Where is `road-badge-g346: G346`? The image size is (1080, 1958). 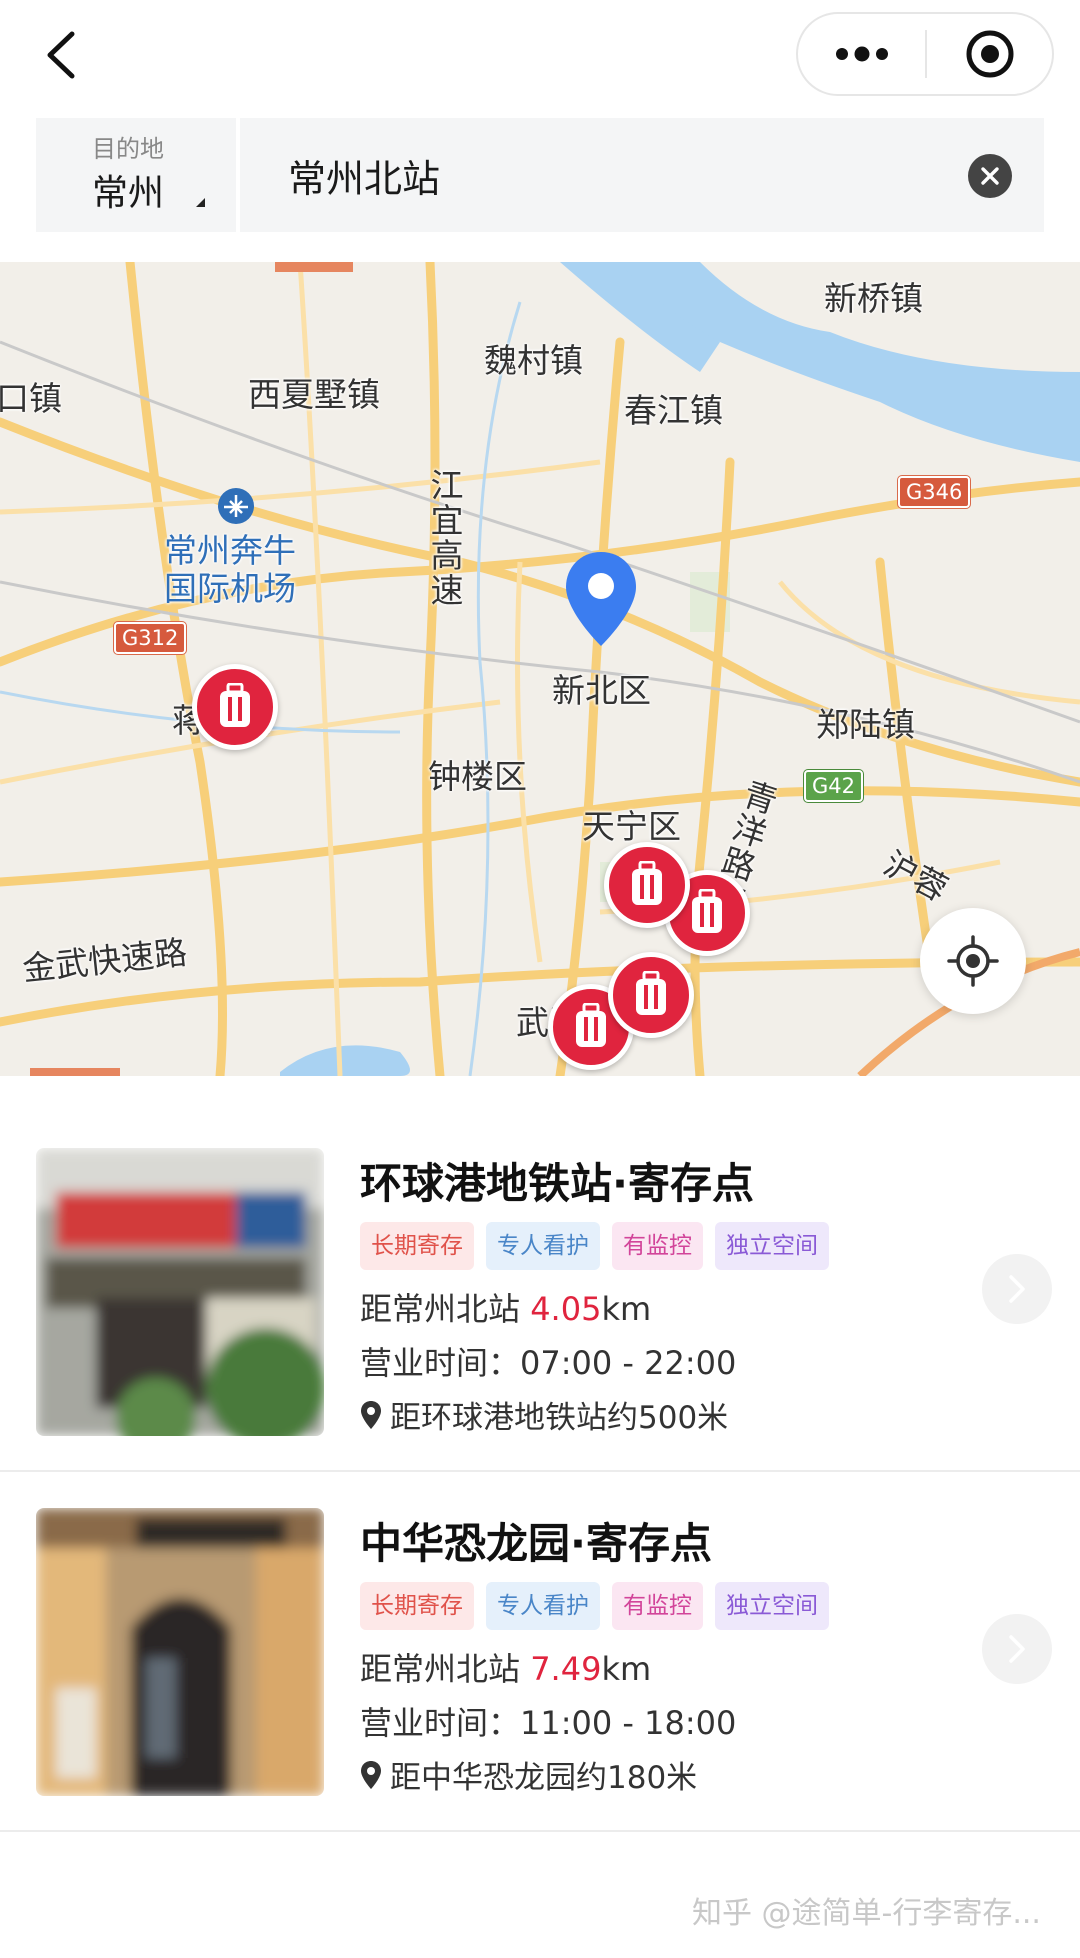 road-badge-g346: G346 is located at coordinates (934, 492).